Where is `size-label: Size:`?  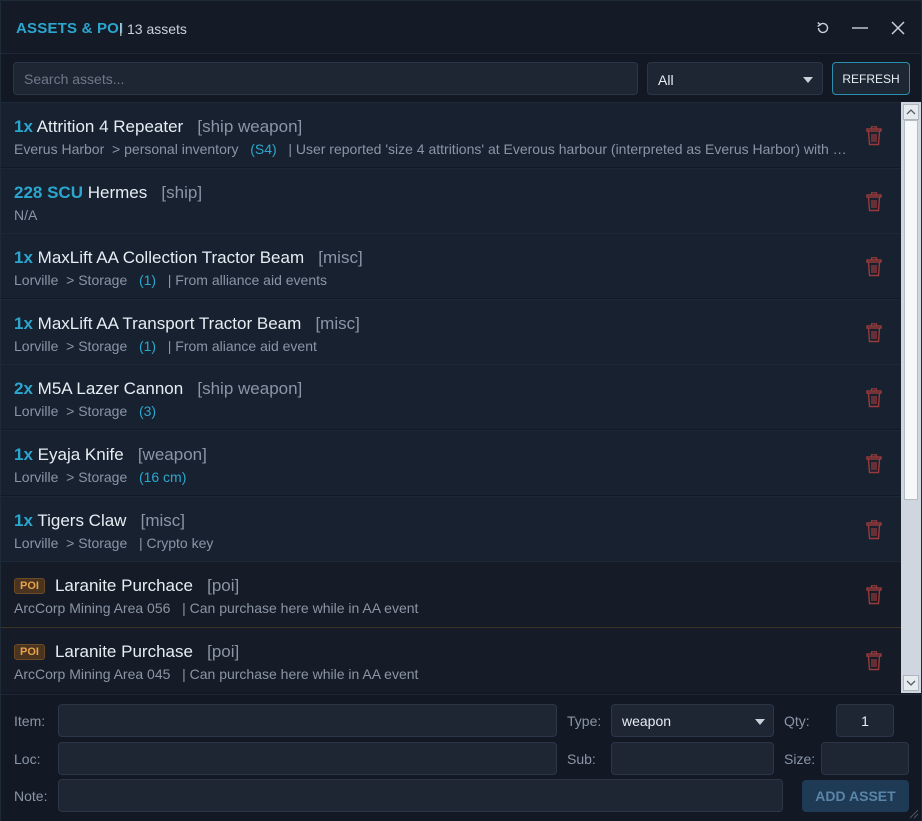
size-label: Size: is located at coordinates (800, 759).